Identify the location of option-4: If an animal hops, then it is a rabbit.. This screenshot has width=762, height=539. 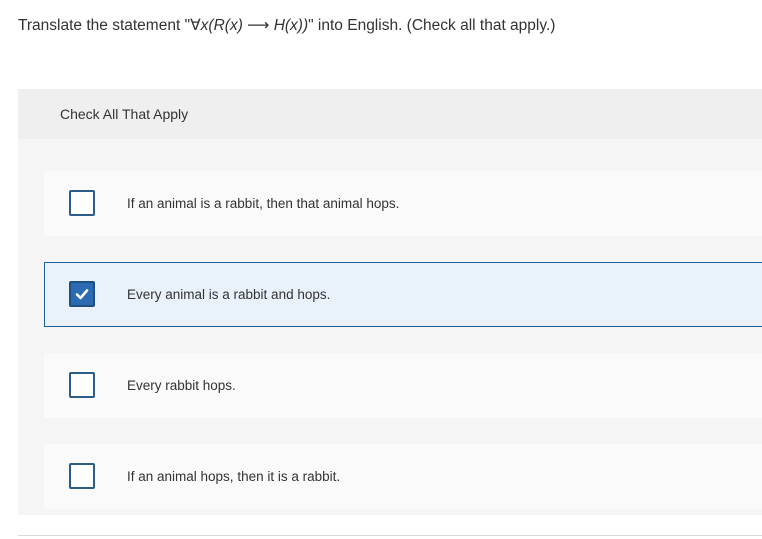
(403, 476).